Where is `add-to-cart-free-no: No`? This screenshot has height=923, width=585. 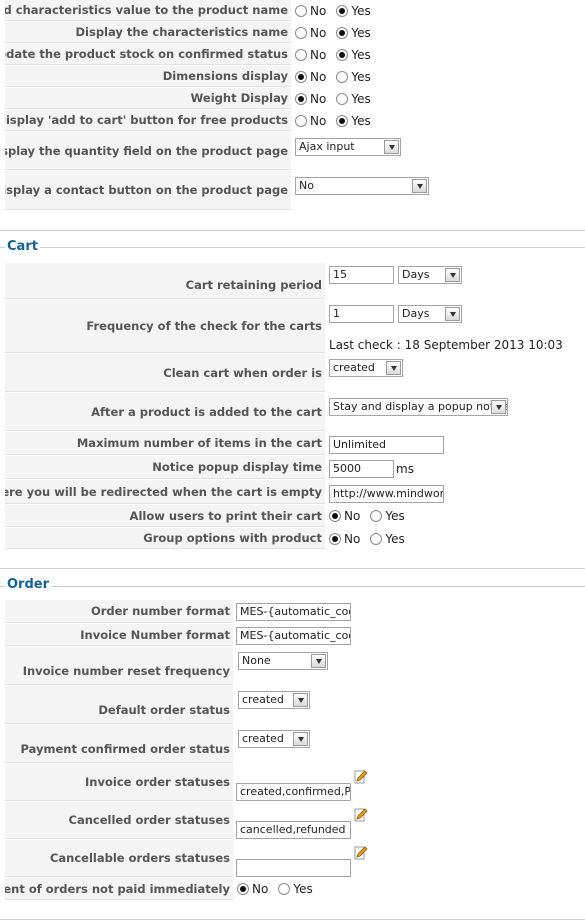
add-to-cart-free-no: No is located at coordinates (310, 121).